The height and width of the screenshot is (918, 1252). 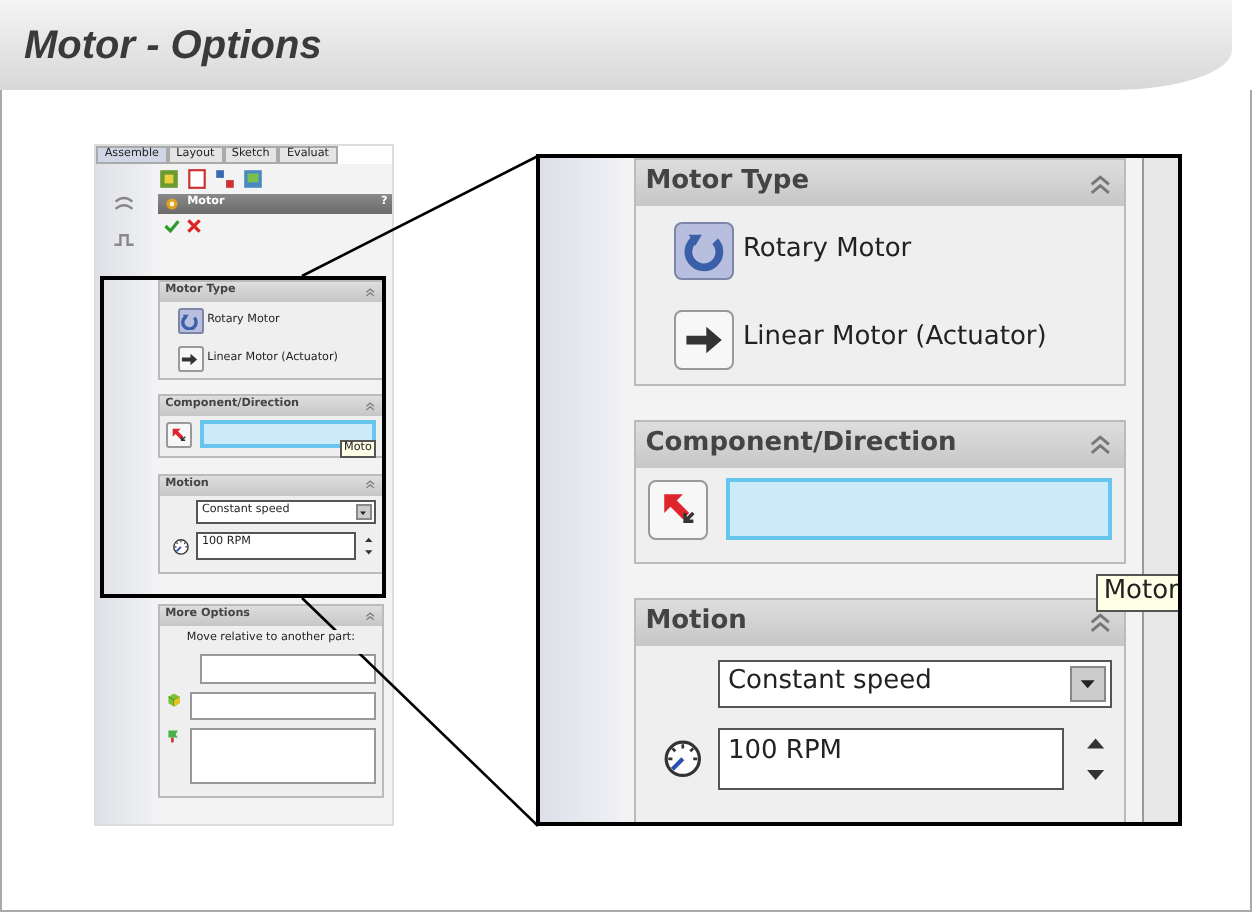 What do you see at coordinates (224, 179) in the screenshot?
I see `squares-icon` at bounding box center [224, 179].